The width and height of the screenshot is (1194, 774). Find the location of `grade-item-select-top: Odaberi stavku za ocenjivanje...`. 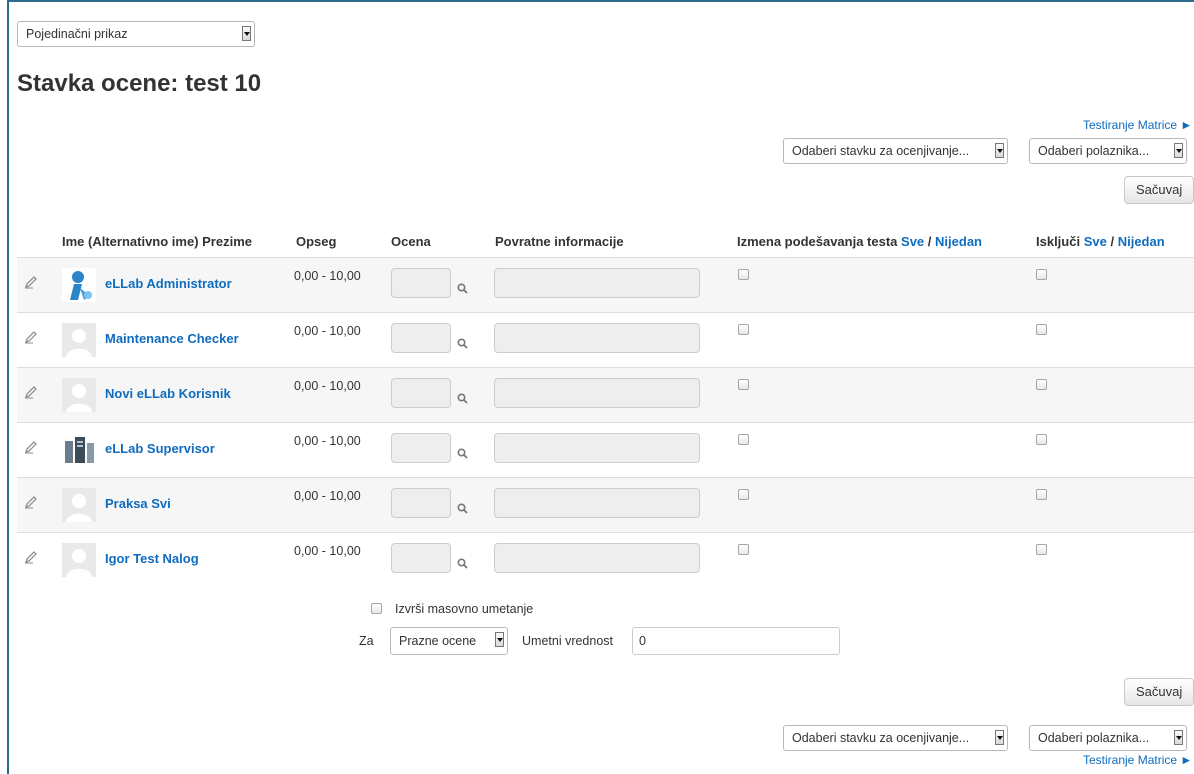

grade-item-select-top: Odaberi stavku za ocenjivanje... is located at coordinates (895, 151).